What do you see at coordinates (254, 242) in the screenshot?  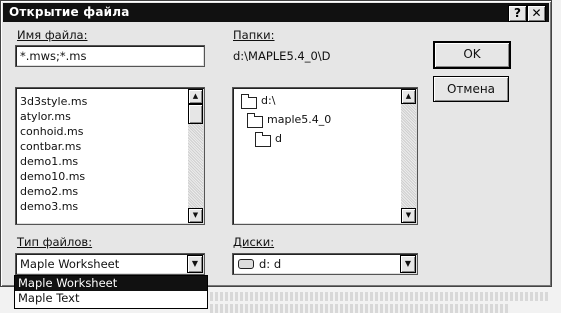 I see `drives-label: Диски:` at bounding box center [254, 242].